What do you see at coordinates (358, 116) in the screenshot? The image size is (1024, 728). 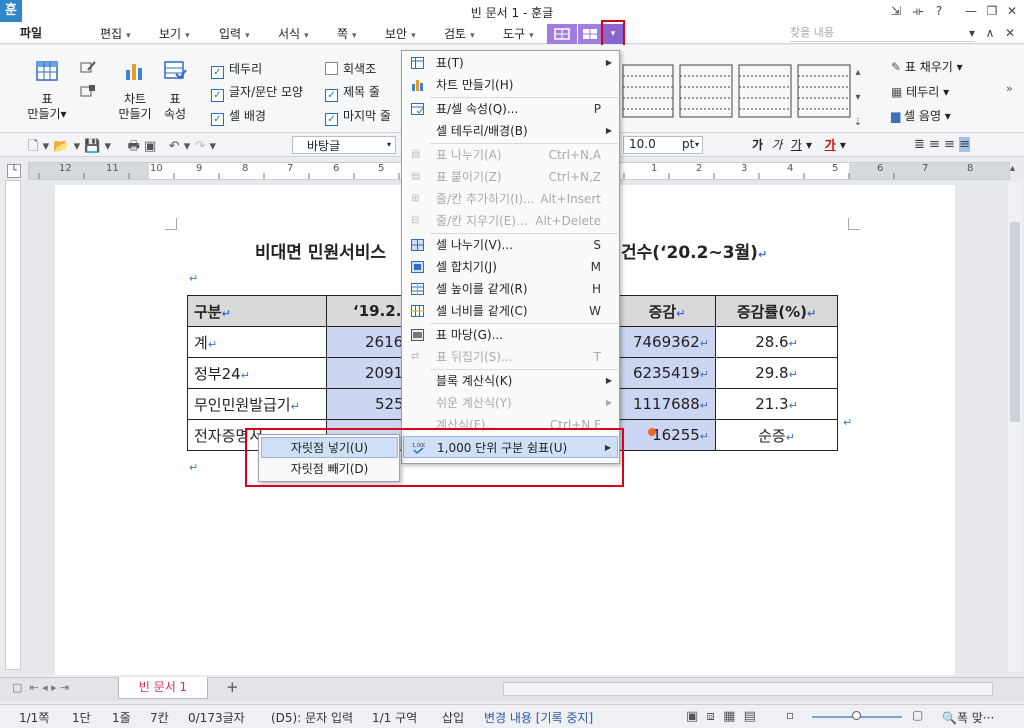 I see `check-last-row: ✓ 마지막 줄` at bounding box center [358, 116].